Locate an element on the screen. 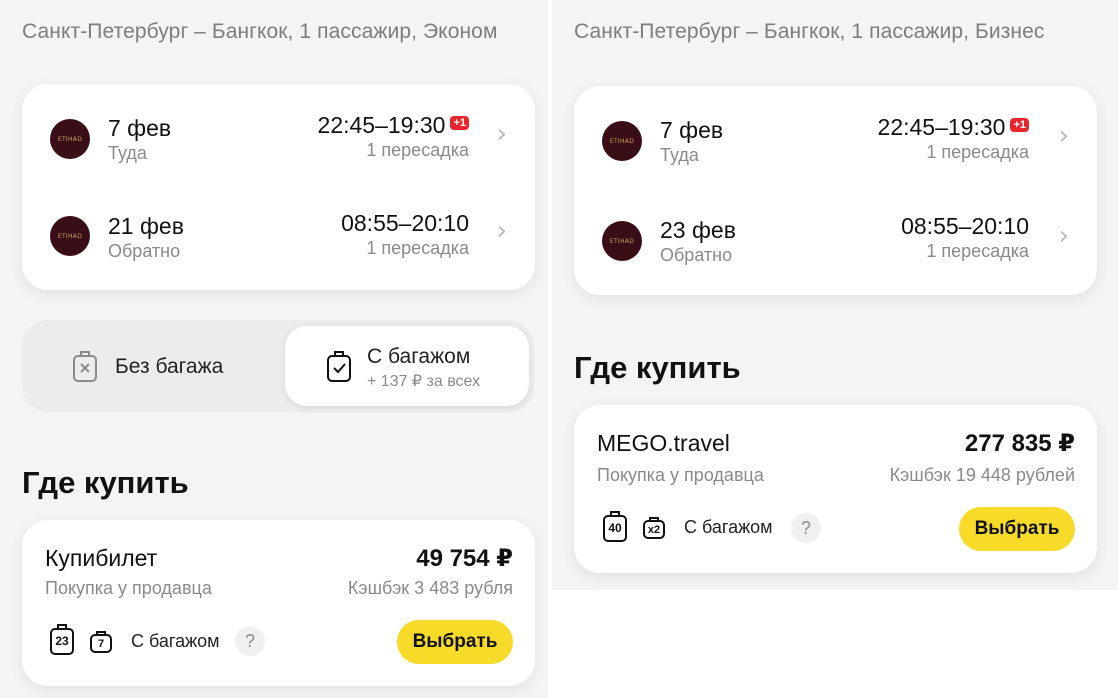 This screenshot has height=698, width=1118. checked-bag-icon: 40 is located at coordinates (615, 526).